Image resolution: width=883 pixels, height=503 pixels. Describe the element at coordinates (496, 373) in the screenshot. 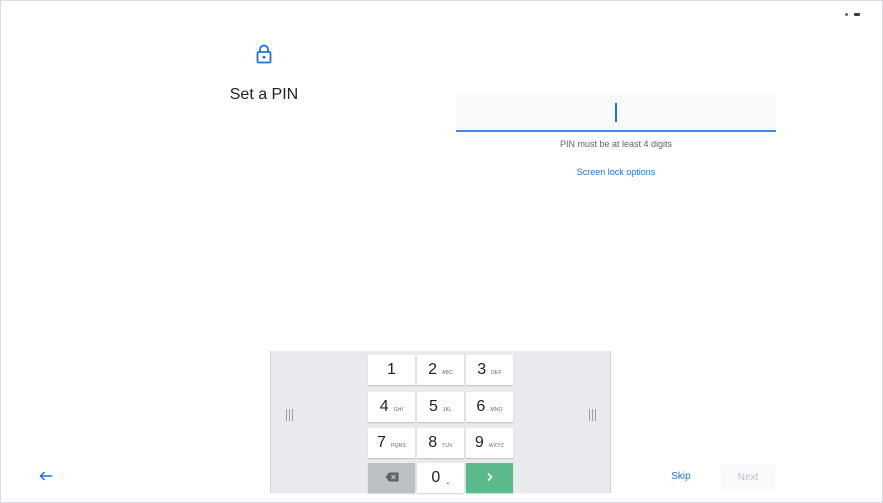

I see `key-letters: DEF` at that location.